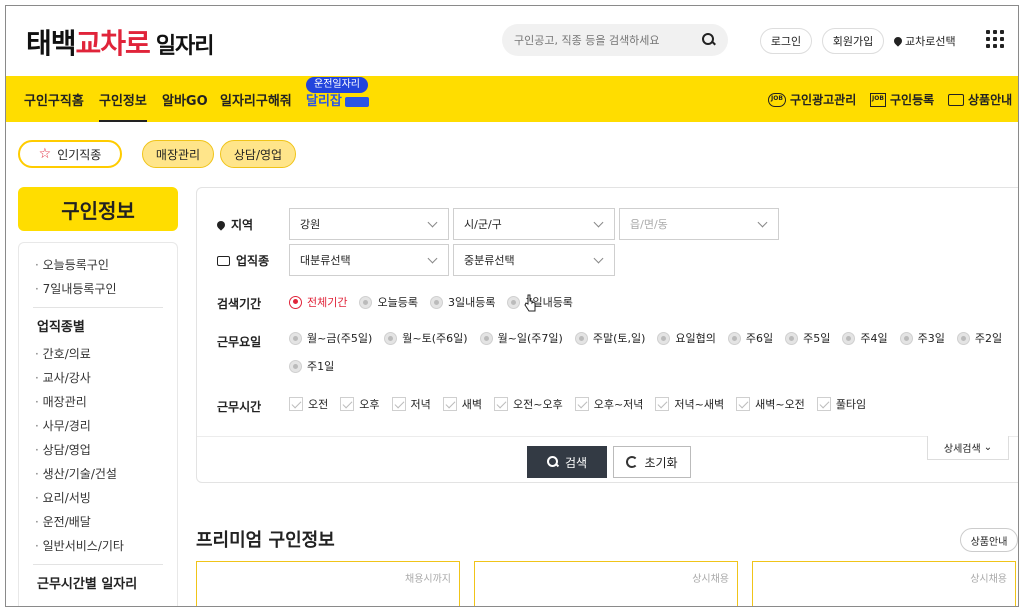 The height and width of the screenshot is (610, 1024). Describe the element at coordinates (61, 327) in the screenshot. I see `sidebar-heading-jobtype: 업직종별` at that location.